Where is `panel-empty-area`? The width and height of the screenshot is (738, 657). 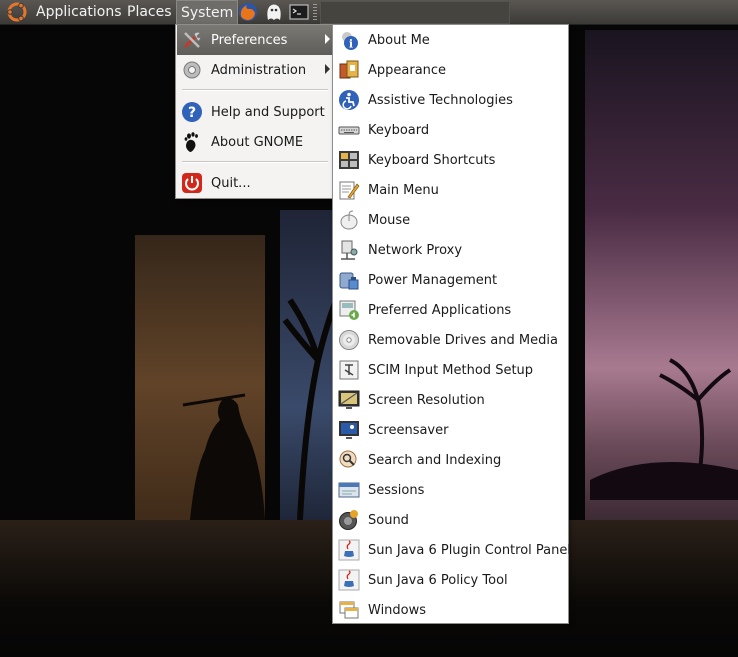
panel-empty-area is located at coordinates (415, 12).